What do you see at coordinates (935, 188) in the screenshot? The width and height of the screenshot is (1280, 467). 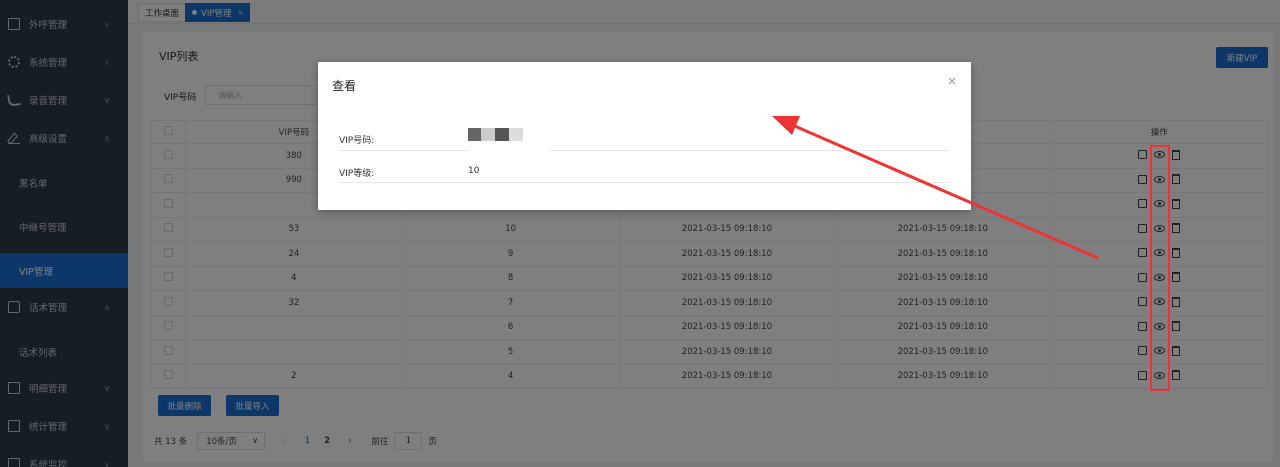 I see `annotation-arrow` at bounding box center [935, 188].